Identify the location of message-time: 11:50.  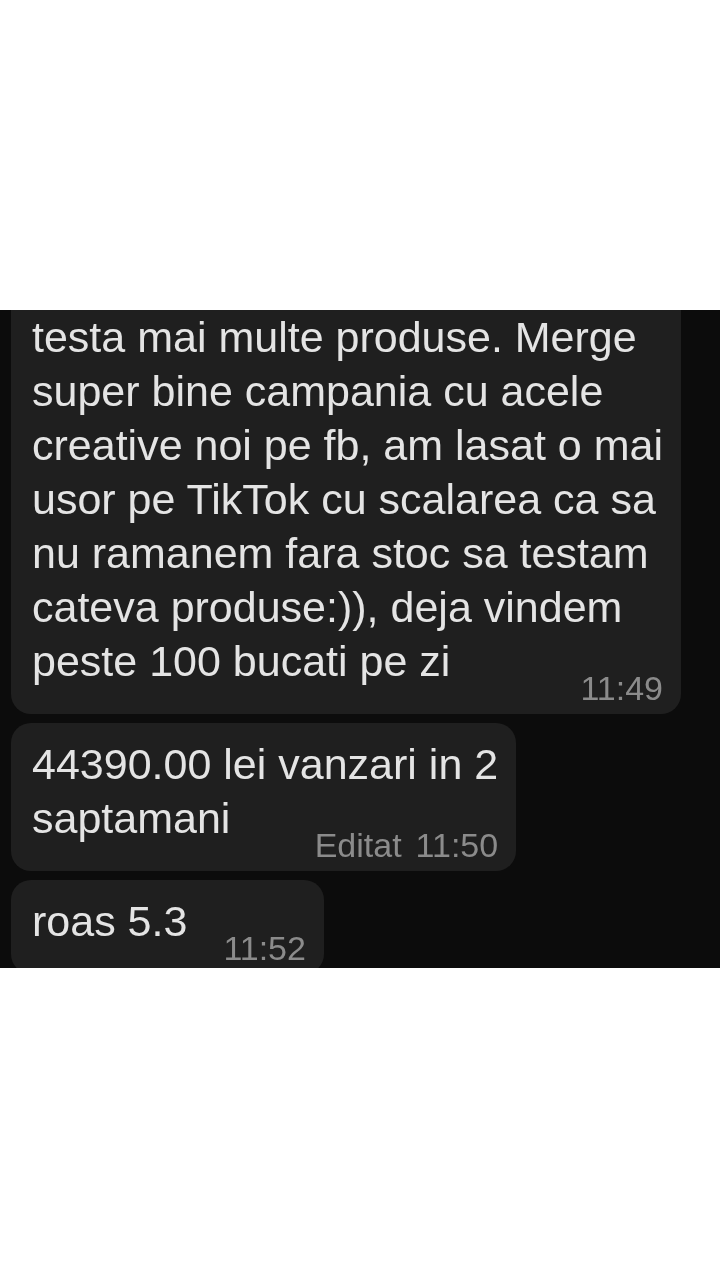
(457, 845).